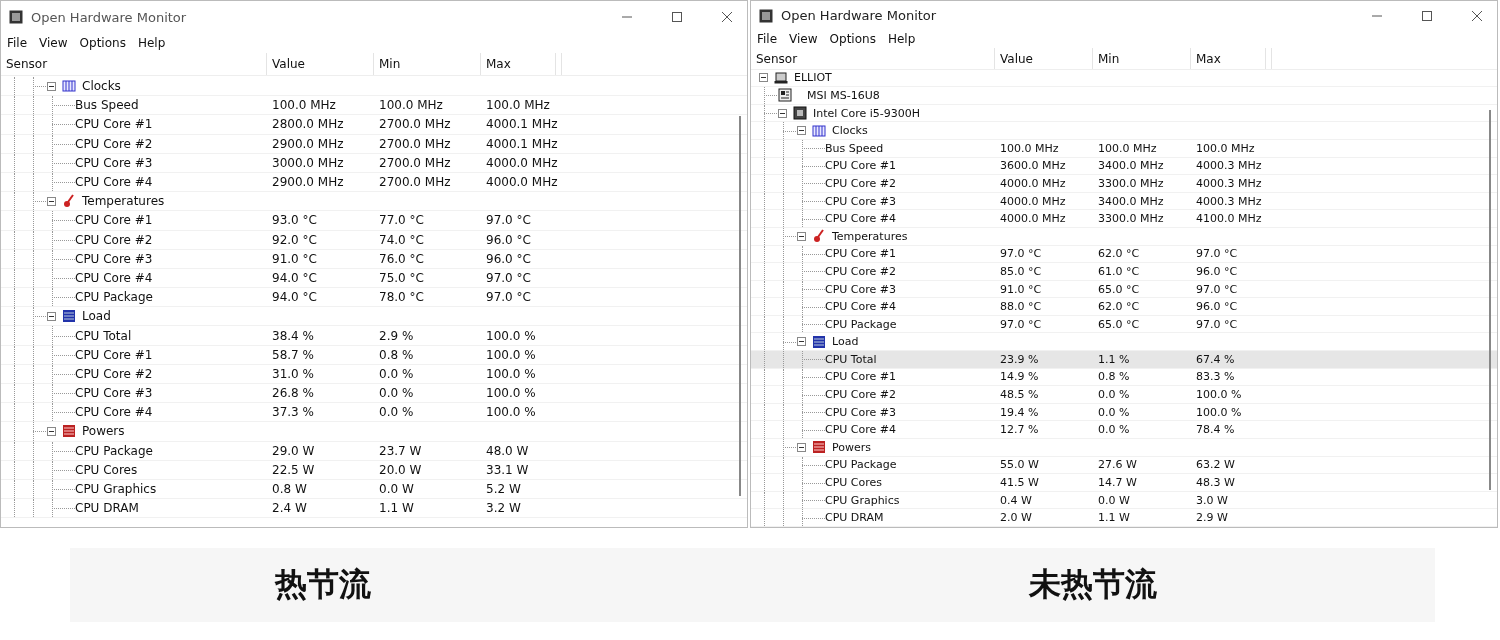 The height and width of the screenshot is (640, 1500). I want to click on min-value: 0.0 W, so click(396, 489).